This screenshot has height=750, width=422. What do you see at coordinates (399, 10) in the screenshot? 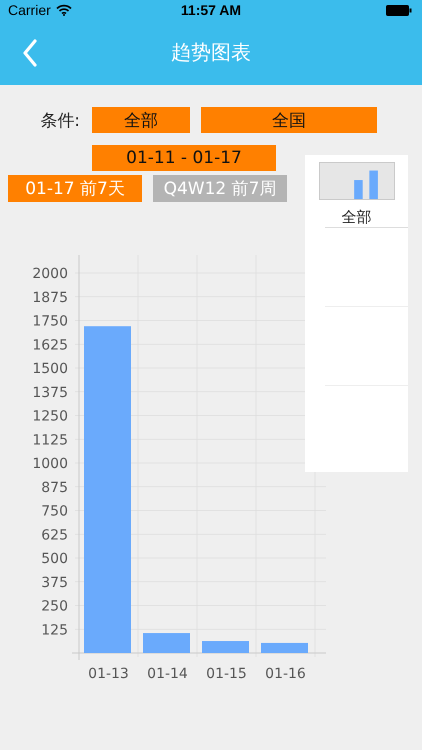
I see `battery-icon` at bounding box center [399, 10].